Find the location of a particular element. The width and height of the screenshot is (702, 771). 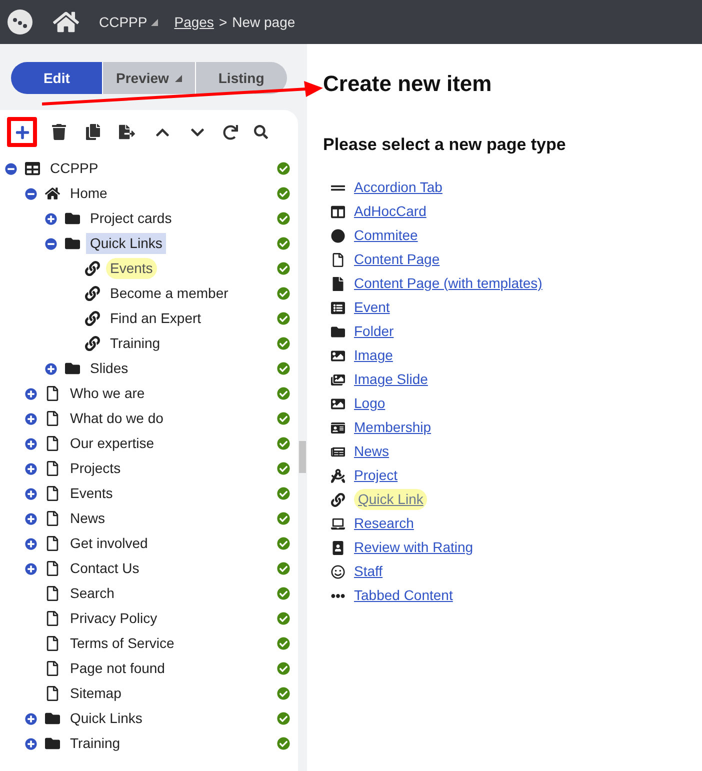

page-type-link: Staff is located at coordinates (368, 571).